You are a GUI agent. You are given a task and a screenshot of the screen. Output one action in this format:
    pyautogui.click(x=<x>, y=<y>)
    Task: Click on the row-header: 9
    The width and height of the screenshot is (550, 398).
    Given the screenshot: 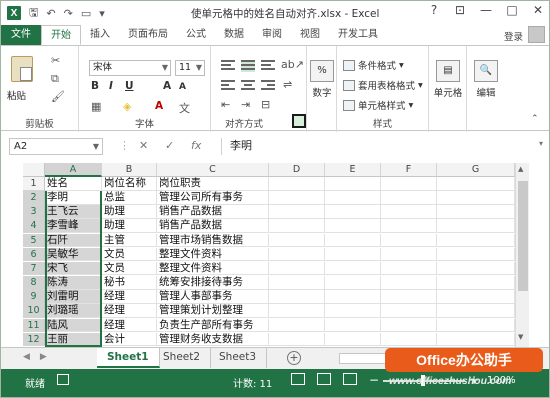 What is the action you would take?
    pyautogui.click(x=34, y=297)
    